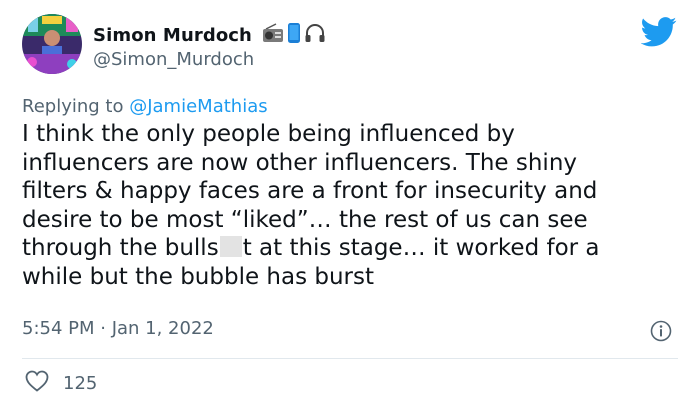 This screenshot has height=410, width=700. I want to click on author-name-row: Simon Murdoch, so click(209, 35).